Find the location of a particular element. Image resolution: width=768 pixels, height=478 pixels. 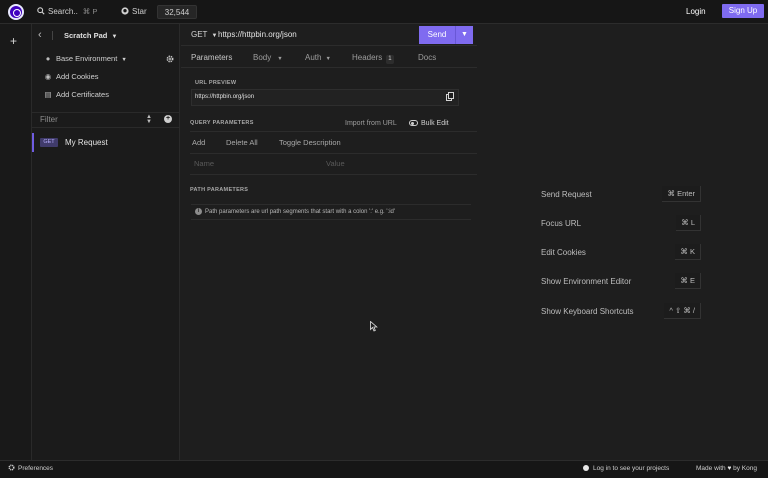

send-options-button: ▼ is located at coordinates (464, 35).